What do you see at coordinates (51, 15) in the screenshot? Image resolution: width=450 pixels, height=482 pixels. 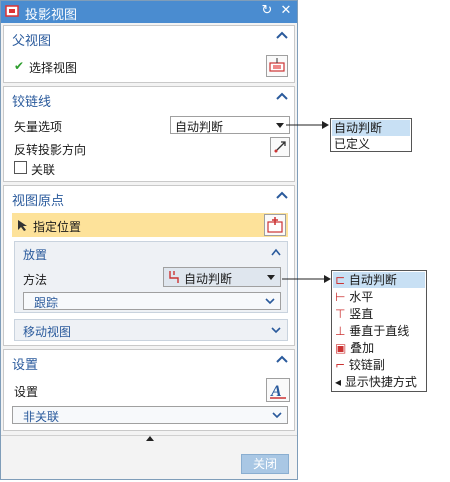 I see `dialog-title: 投影视图` at bounding box center [51, 15].